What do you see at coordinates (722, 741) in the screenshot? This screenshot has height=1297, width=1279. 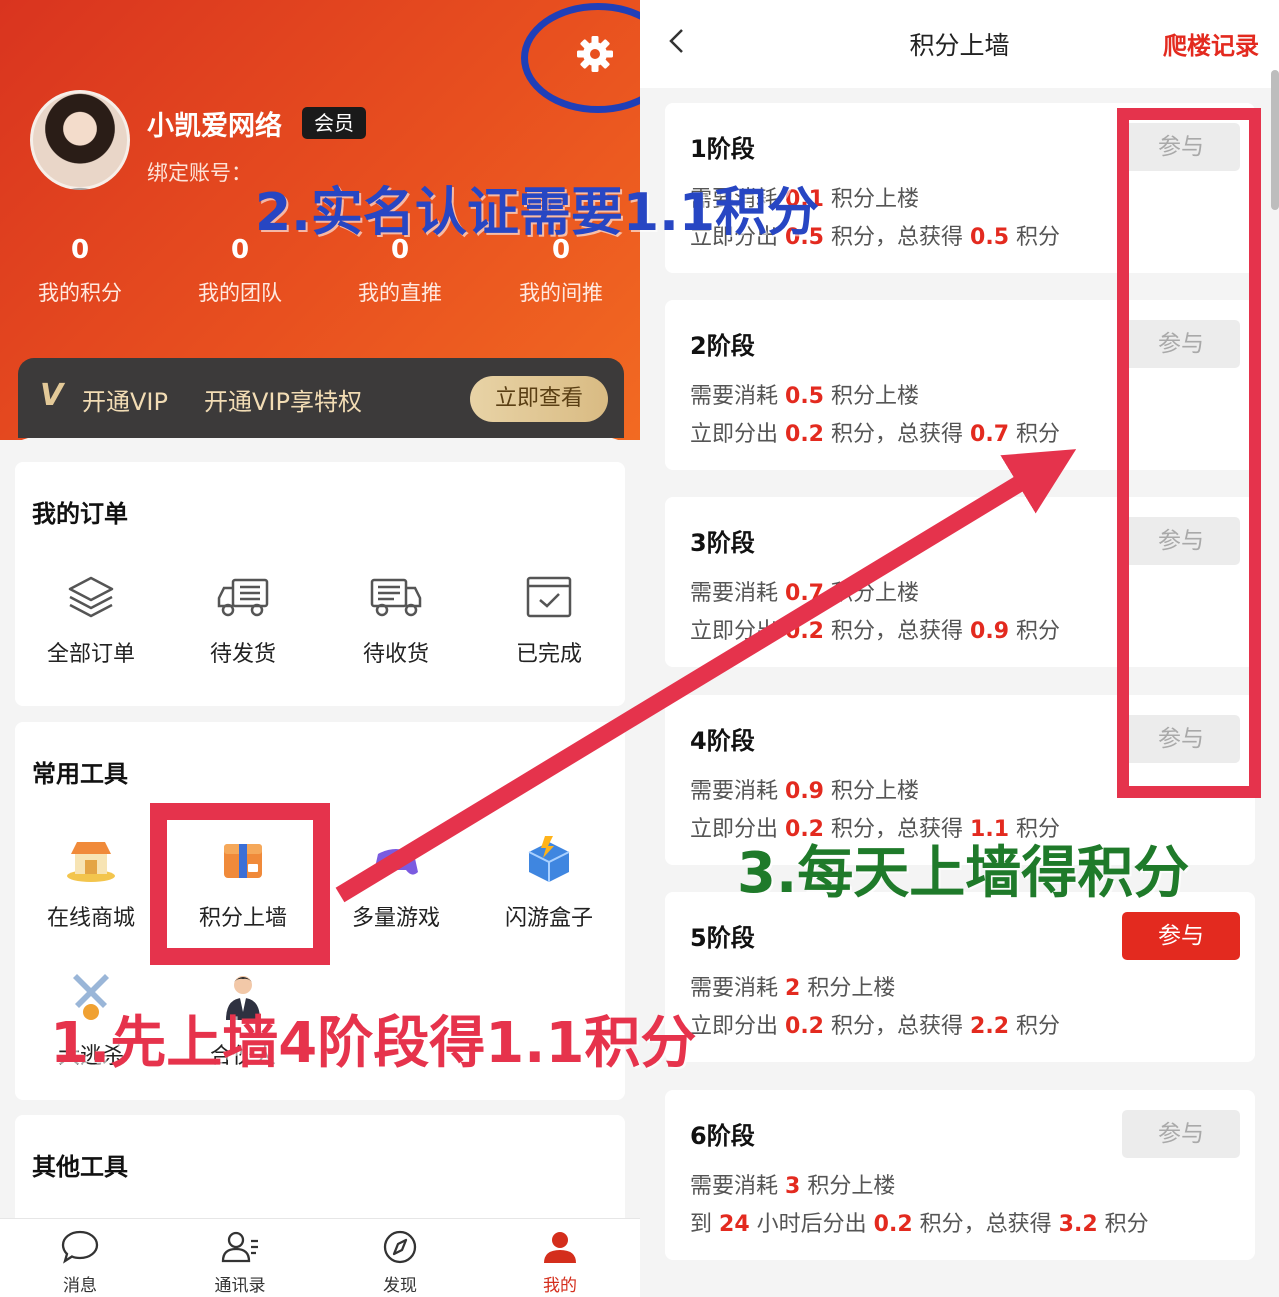 I see `stage-title: 4阶段` at bounding box center [722, 741].